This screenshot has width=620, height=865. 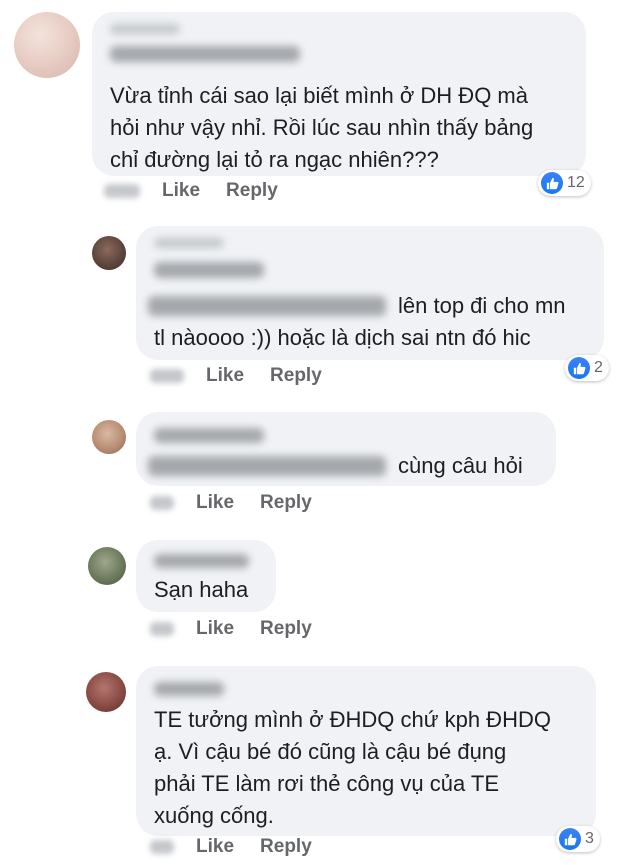 What do you see at coordinates (576, 182) in the screenshot?
I see `reaction-count: 12` at bounding box center [576, 182].